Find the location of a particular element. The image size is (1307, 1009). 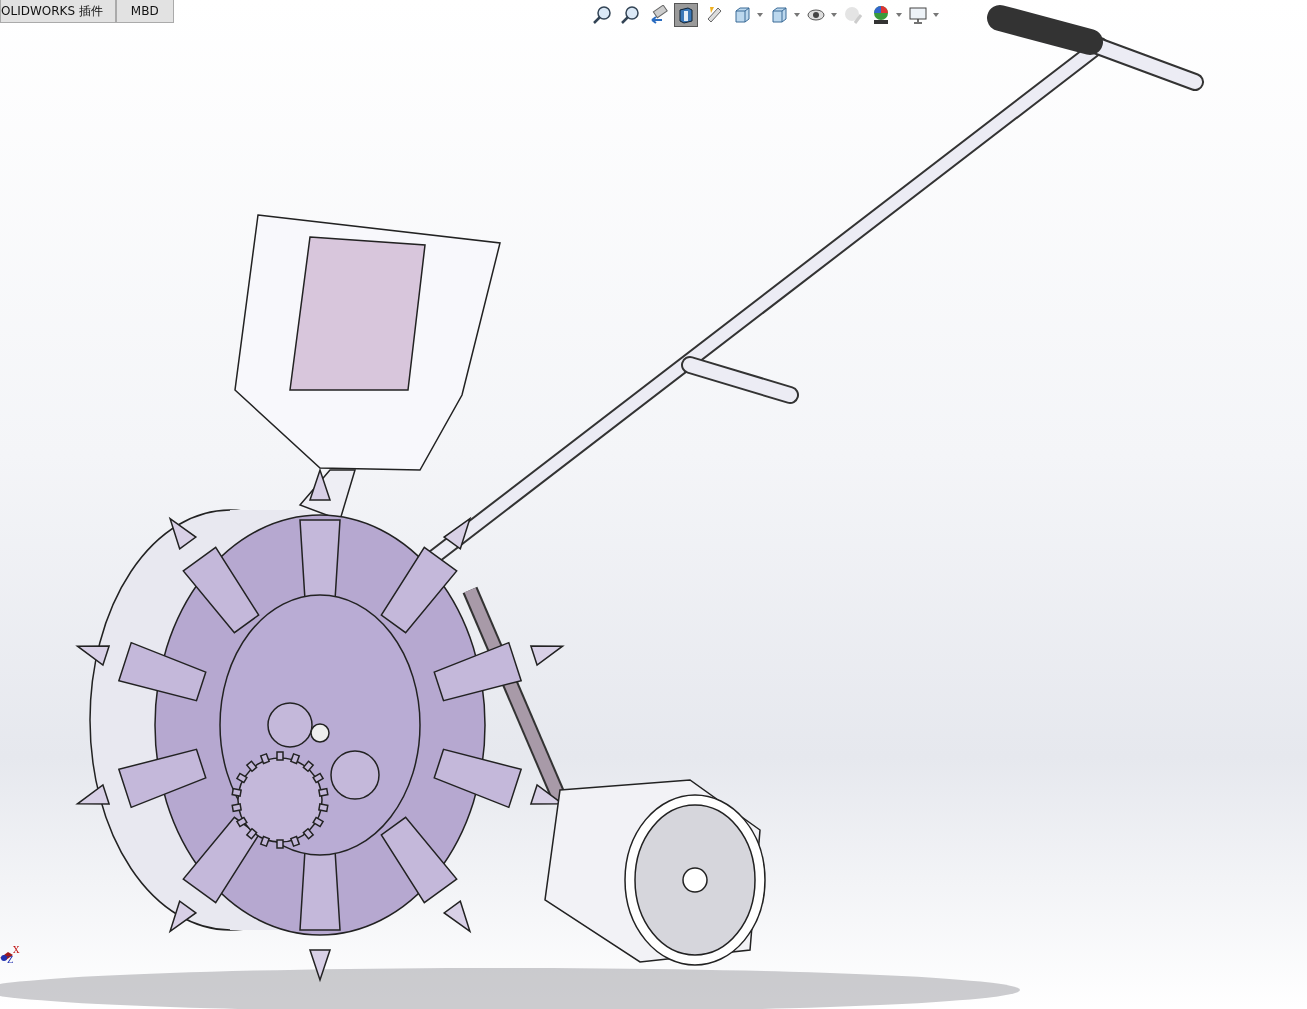

command-tab: MBD is located at coordinates (144, 11).